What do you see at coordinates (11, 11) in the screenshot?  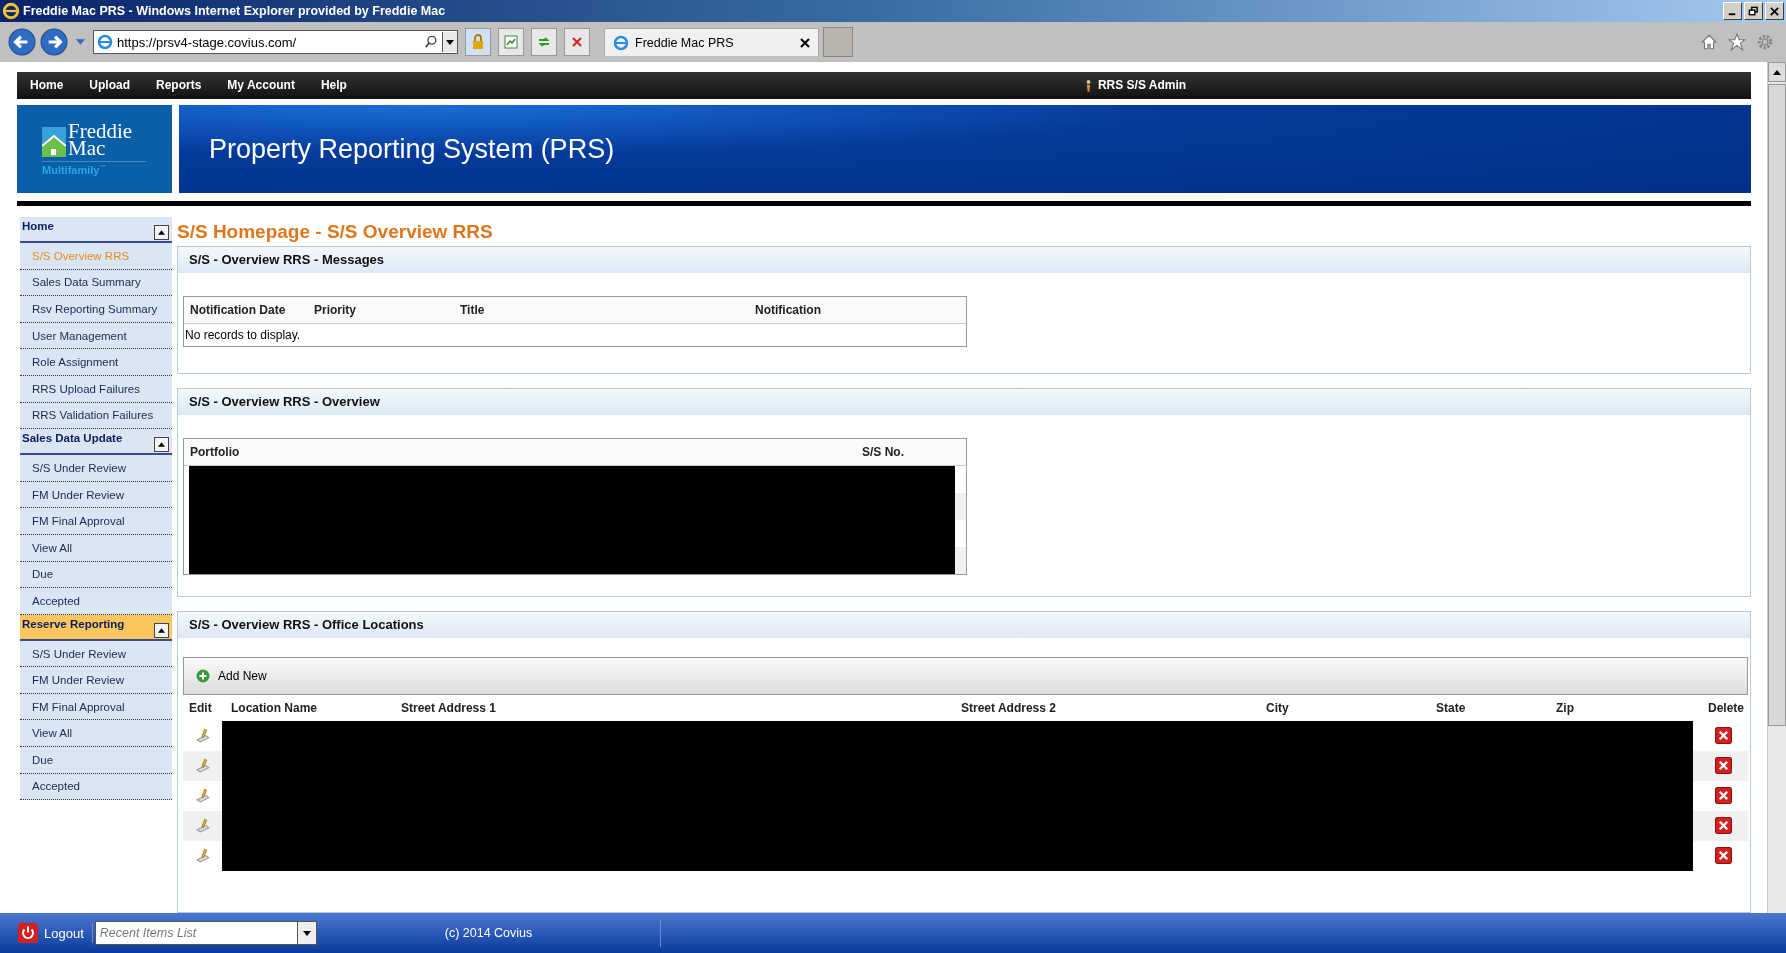 I see `browser-logo-icon` at bounding box center [11, 11].